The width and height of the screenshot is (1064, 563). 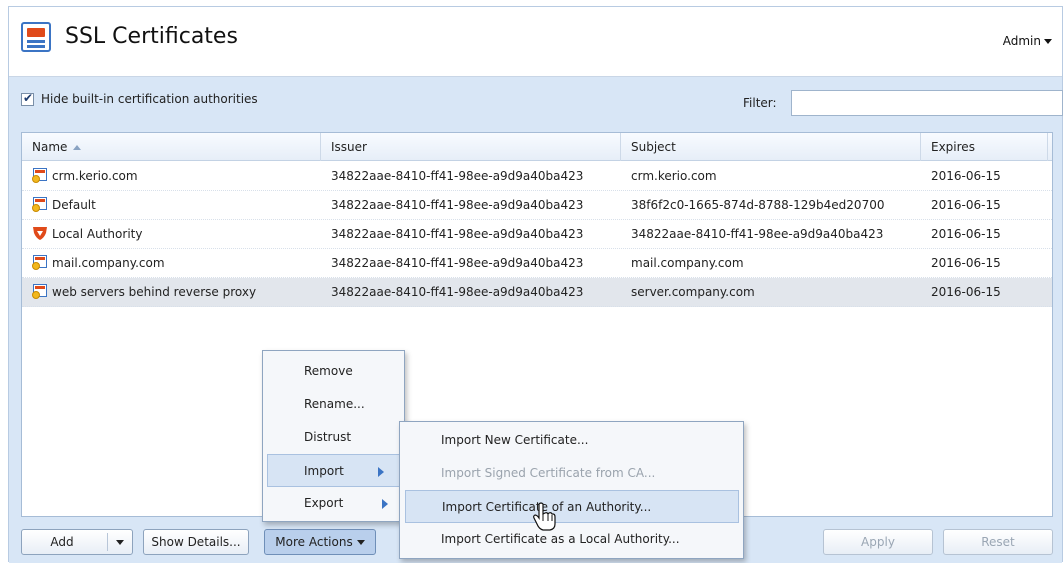 What do you see at coordinates (36, 37) in the screenshot?
I see `certificate-app-icon` at bounding box center [36, 37].